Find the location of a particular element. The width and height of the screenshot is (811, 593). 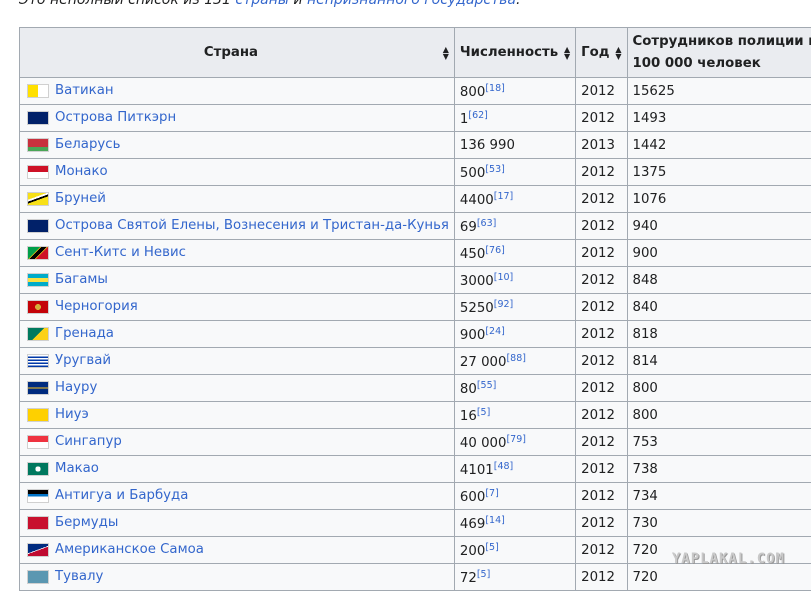

country-link: Сент-Китс и Невис is located at coordinates (120, 252).